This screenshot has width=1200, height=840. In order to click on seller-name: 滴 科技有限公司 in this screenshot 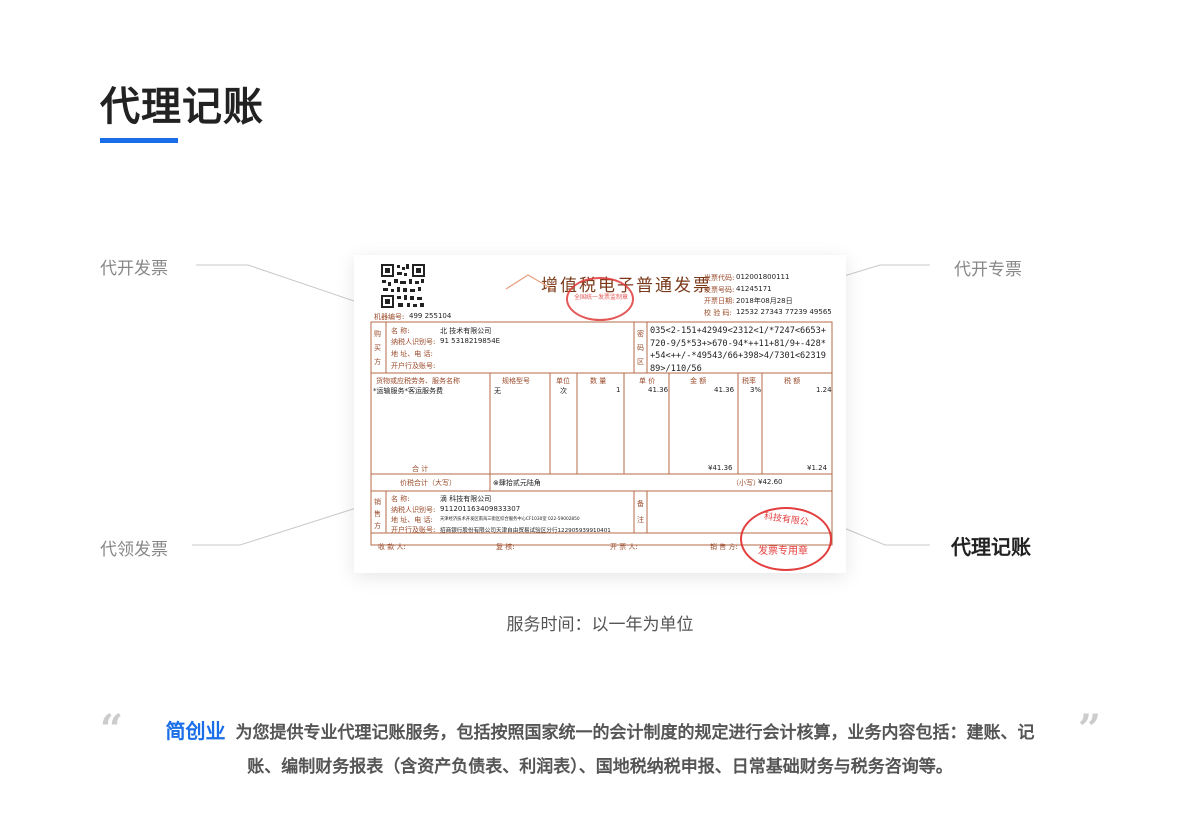, I will do `click(466, 499)`.